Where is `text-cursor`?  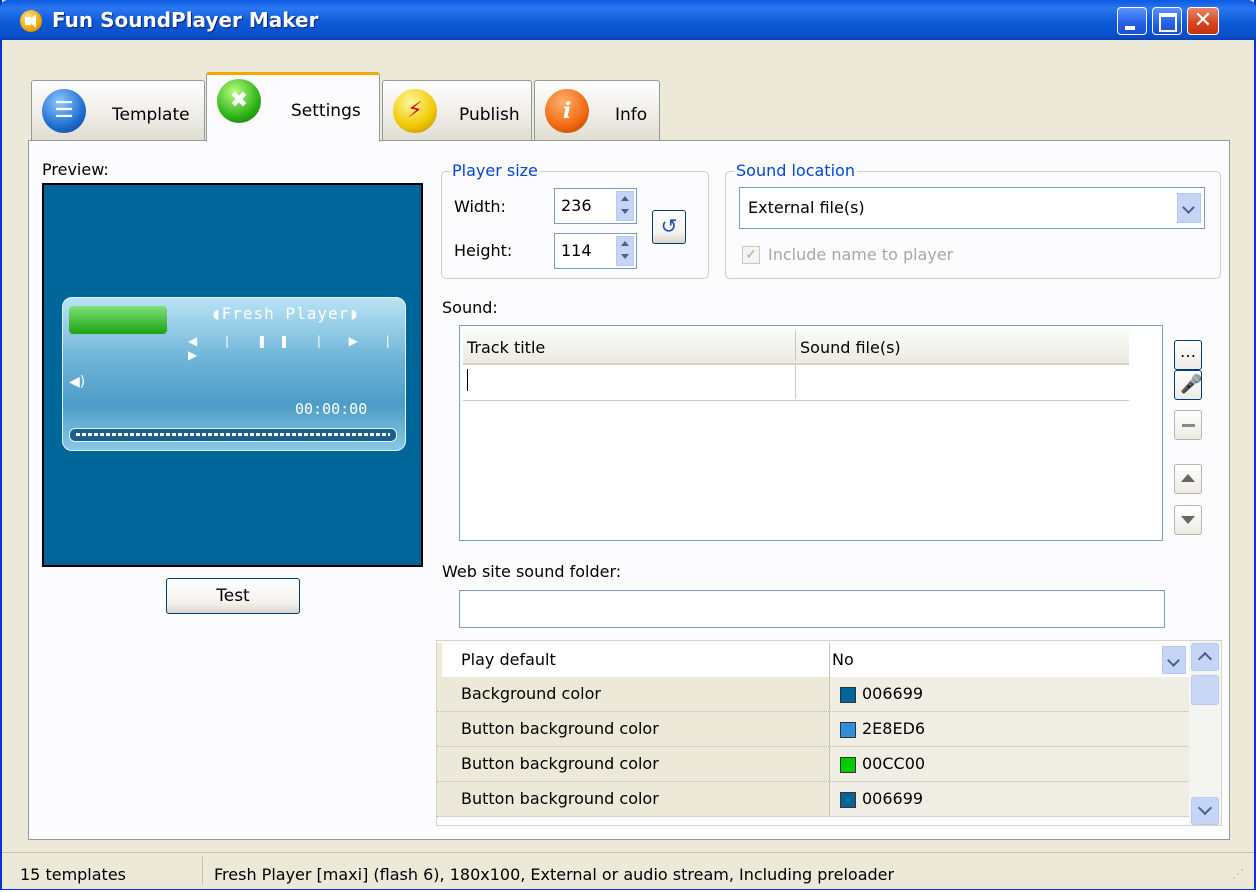
text-cursor is located at coordinates (467, 380).